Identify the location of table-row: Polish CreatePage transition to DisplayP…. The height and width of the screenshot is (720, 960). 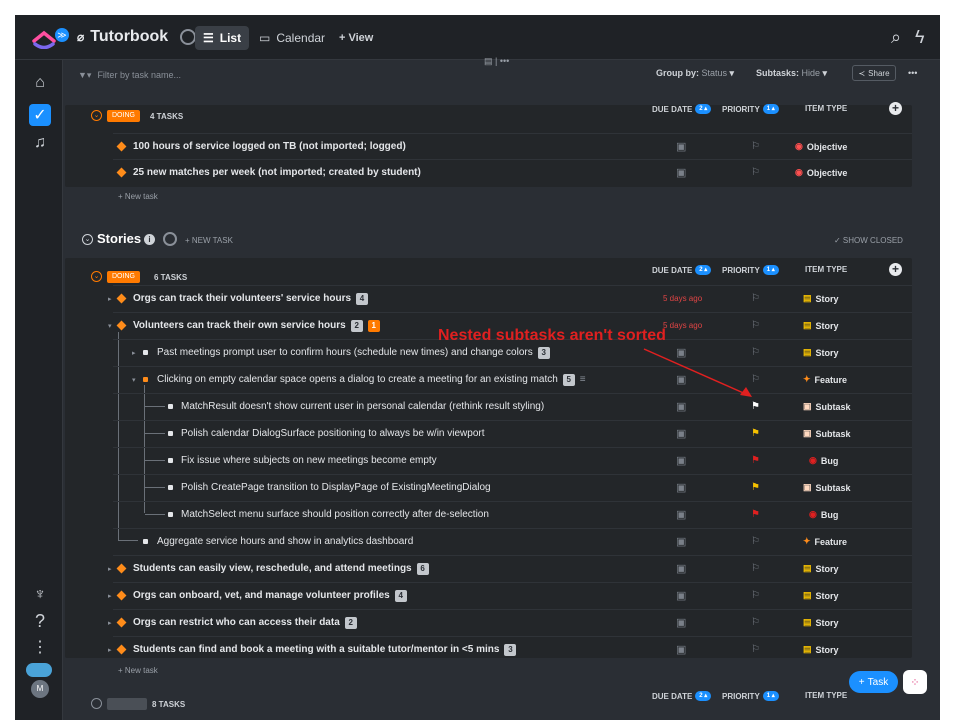
(512, 487).